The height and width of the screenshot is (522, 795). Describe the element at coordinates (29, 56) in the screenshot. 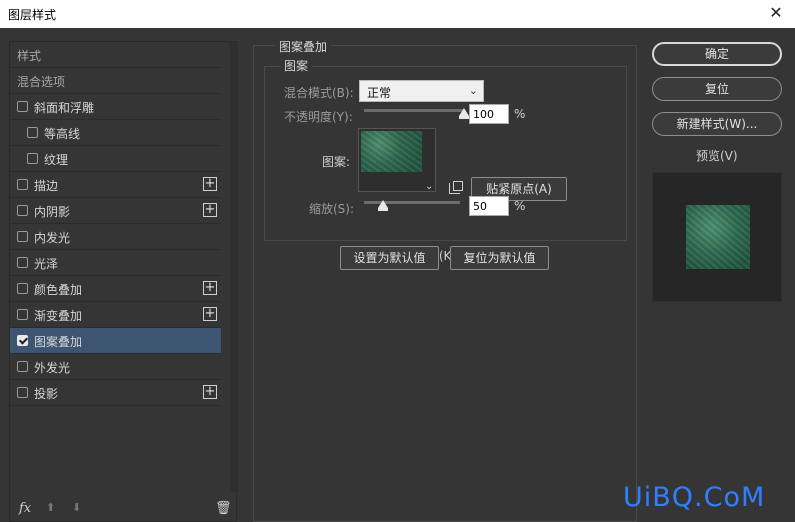

I see `styles-header-label: 样式` at that location.